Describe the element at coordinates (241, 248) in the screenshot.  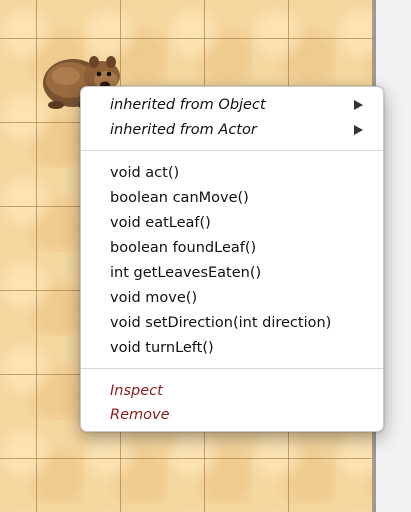
I see `menu-item-found-leaf: boolean foundLeaf()` at that location.